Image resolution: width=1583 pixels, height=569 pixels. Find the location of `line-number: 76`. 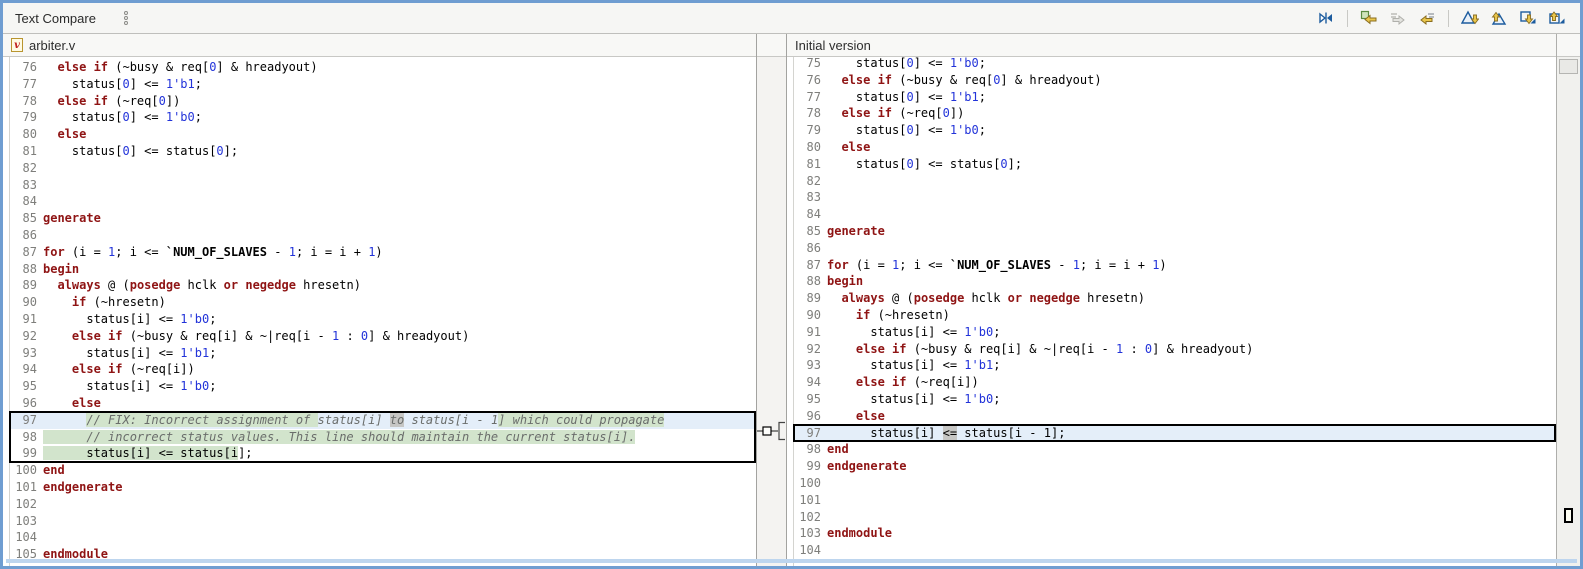

line-number: 76 is located at coordinates (29, 67).